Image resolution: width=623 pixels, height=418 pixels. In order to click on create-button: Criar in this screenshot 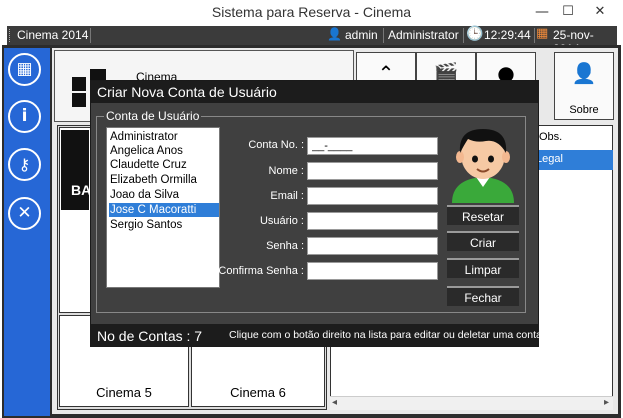, I will do `click(483, 241)`.